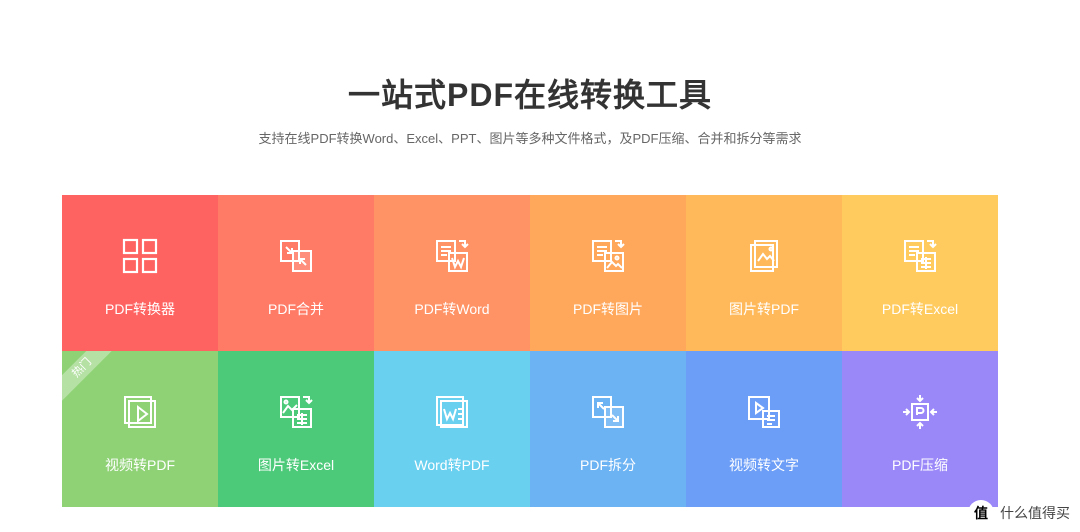 This screenshot has width=1080, height=532. I want to click on image-to-pdf-icon, so click(764, 256).